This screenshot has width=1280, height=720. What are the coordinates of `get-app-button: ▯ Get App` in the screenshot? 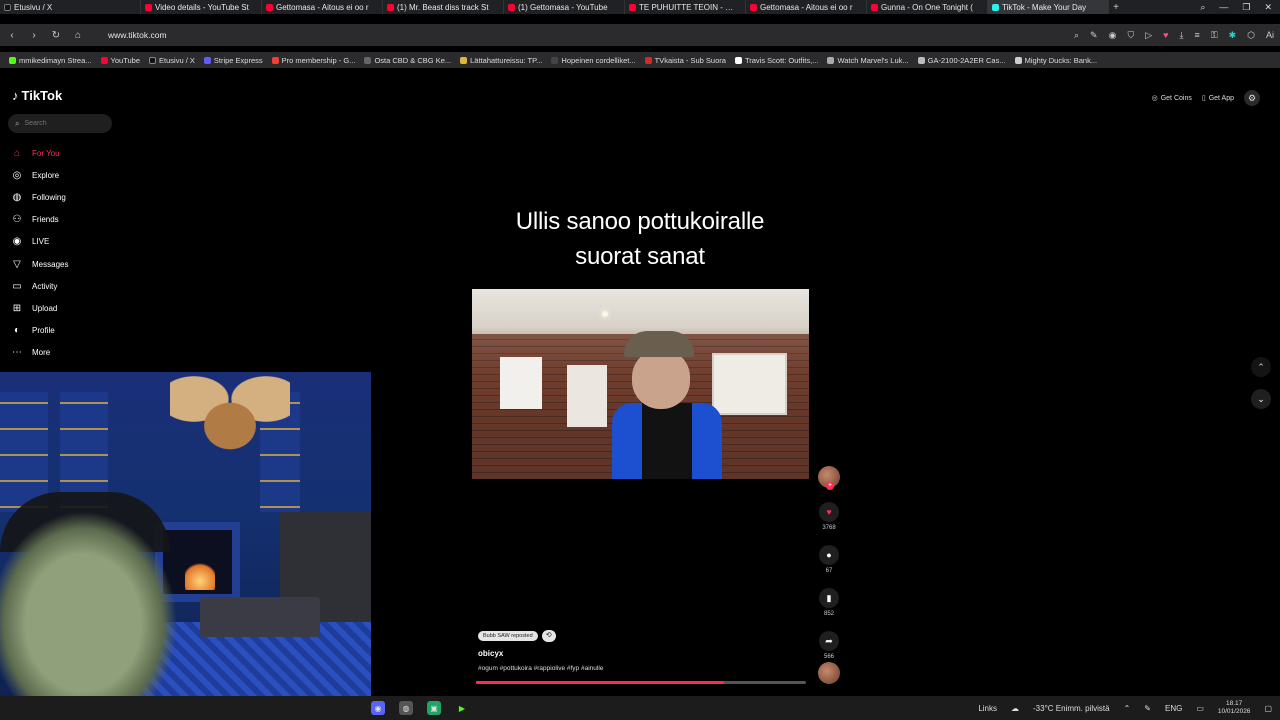 It's located at (1218, 98).